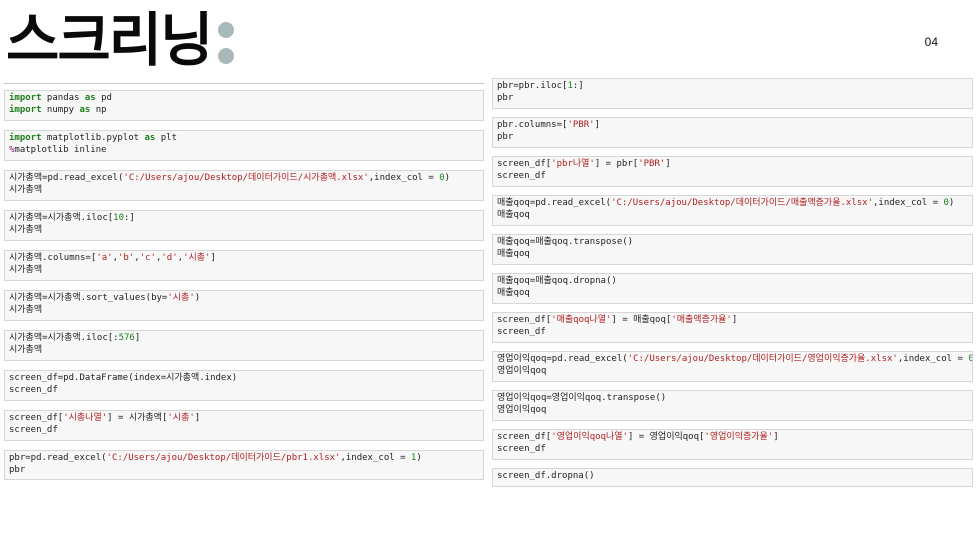 This screenshot has width=980, height=551. What do you see at coordinates (652, 164) in the screenshot?
I see `code-token: 'PBR'` at bounding box center [652, 164].